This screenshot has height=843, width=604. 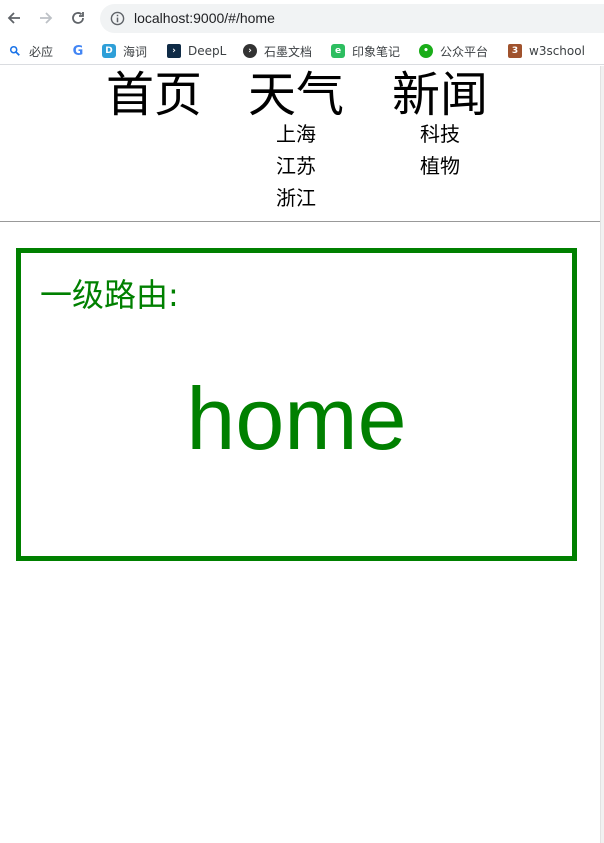 I want to click on route-name: home, so click(x=296, y=418).